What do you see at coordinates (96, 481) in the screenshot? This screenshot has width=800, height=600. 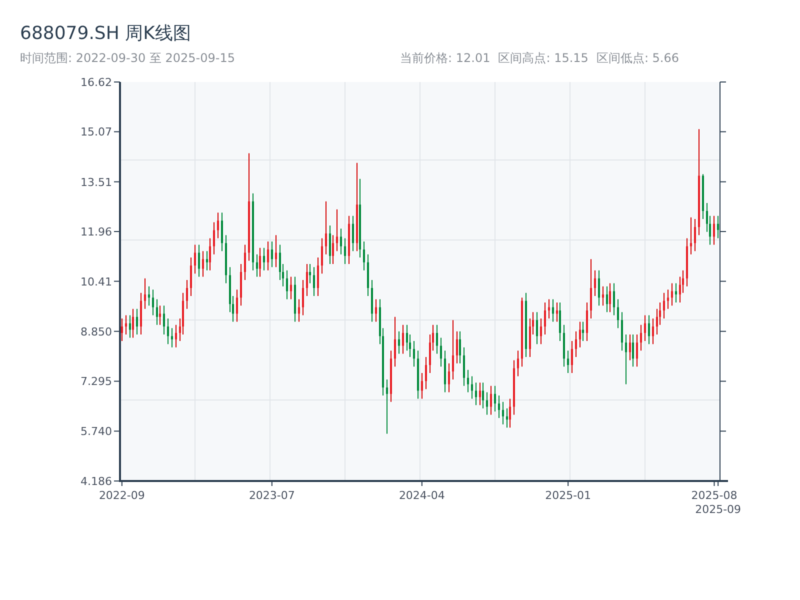 I see `axis-label: 4.186` at bounding box center [96, 481].